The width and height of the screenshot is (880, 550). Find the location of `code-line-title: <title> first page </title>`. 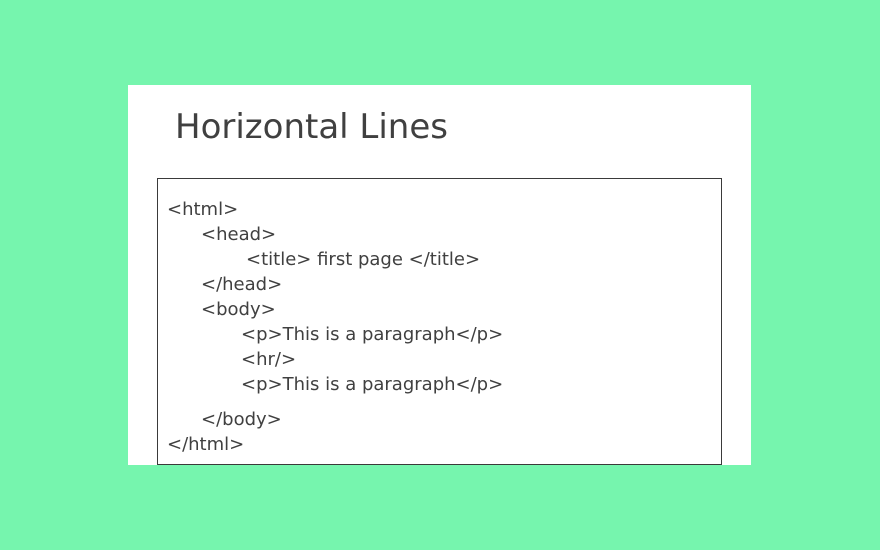

code-line-title: <title> first page </title> is located at coordinates (363, 259).